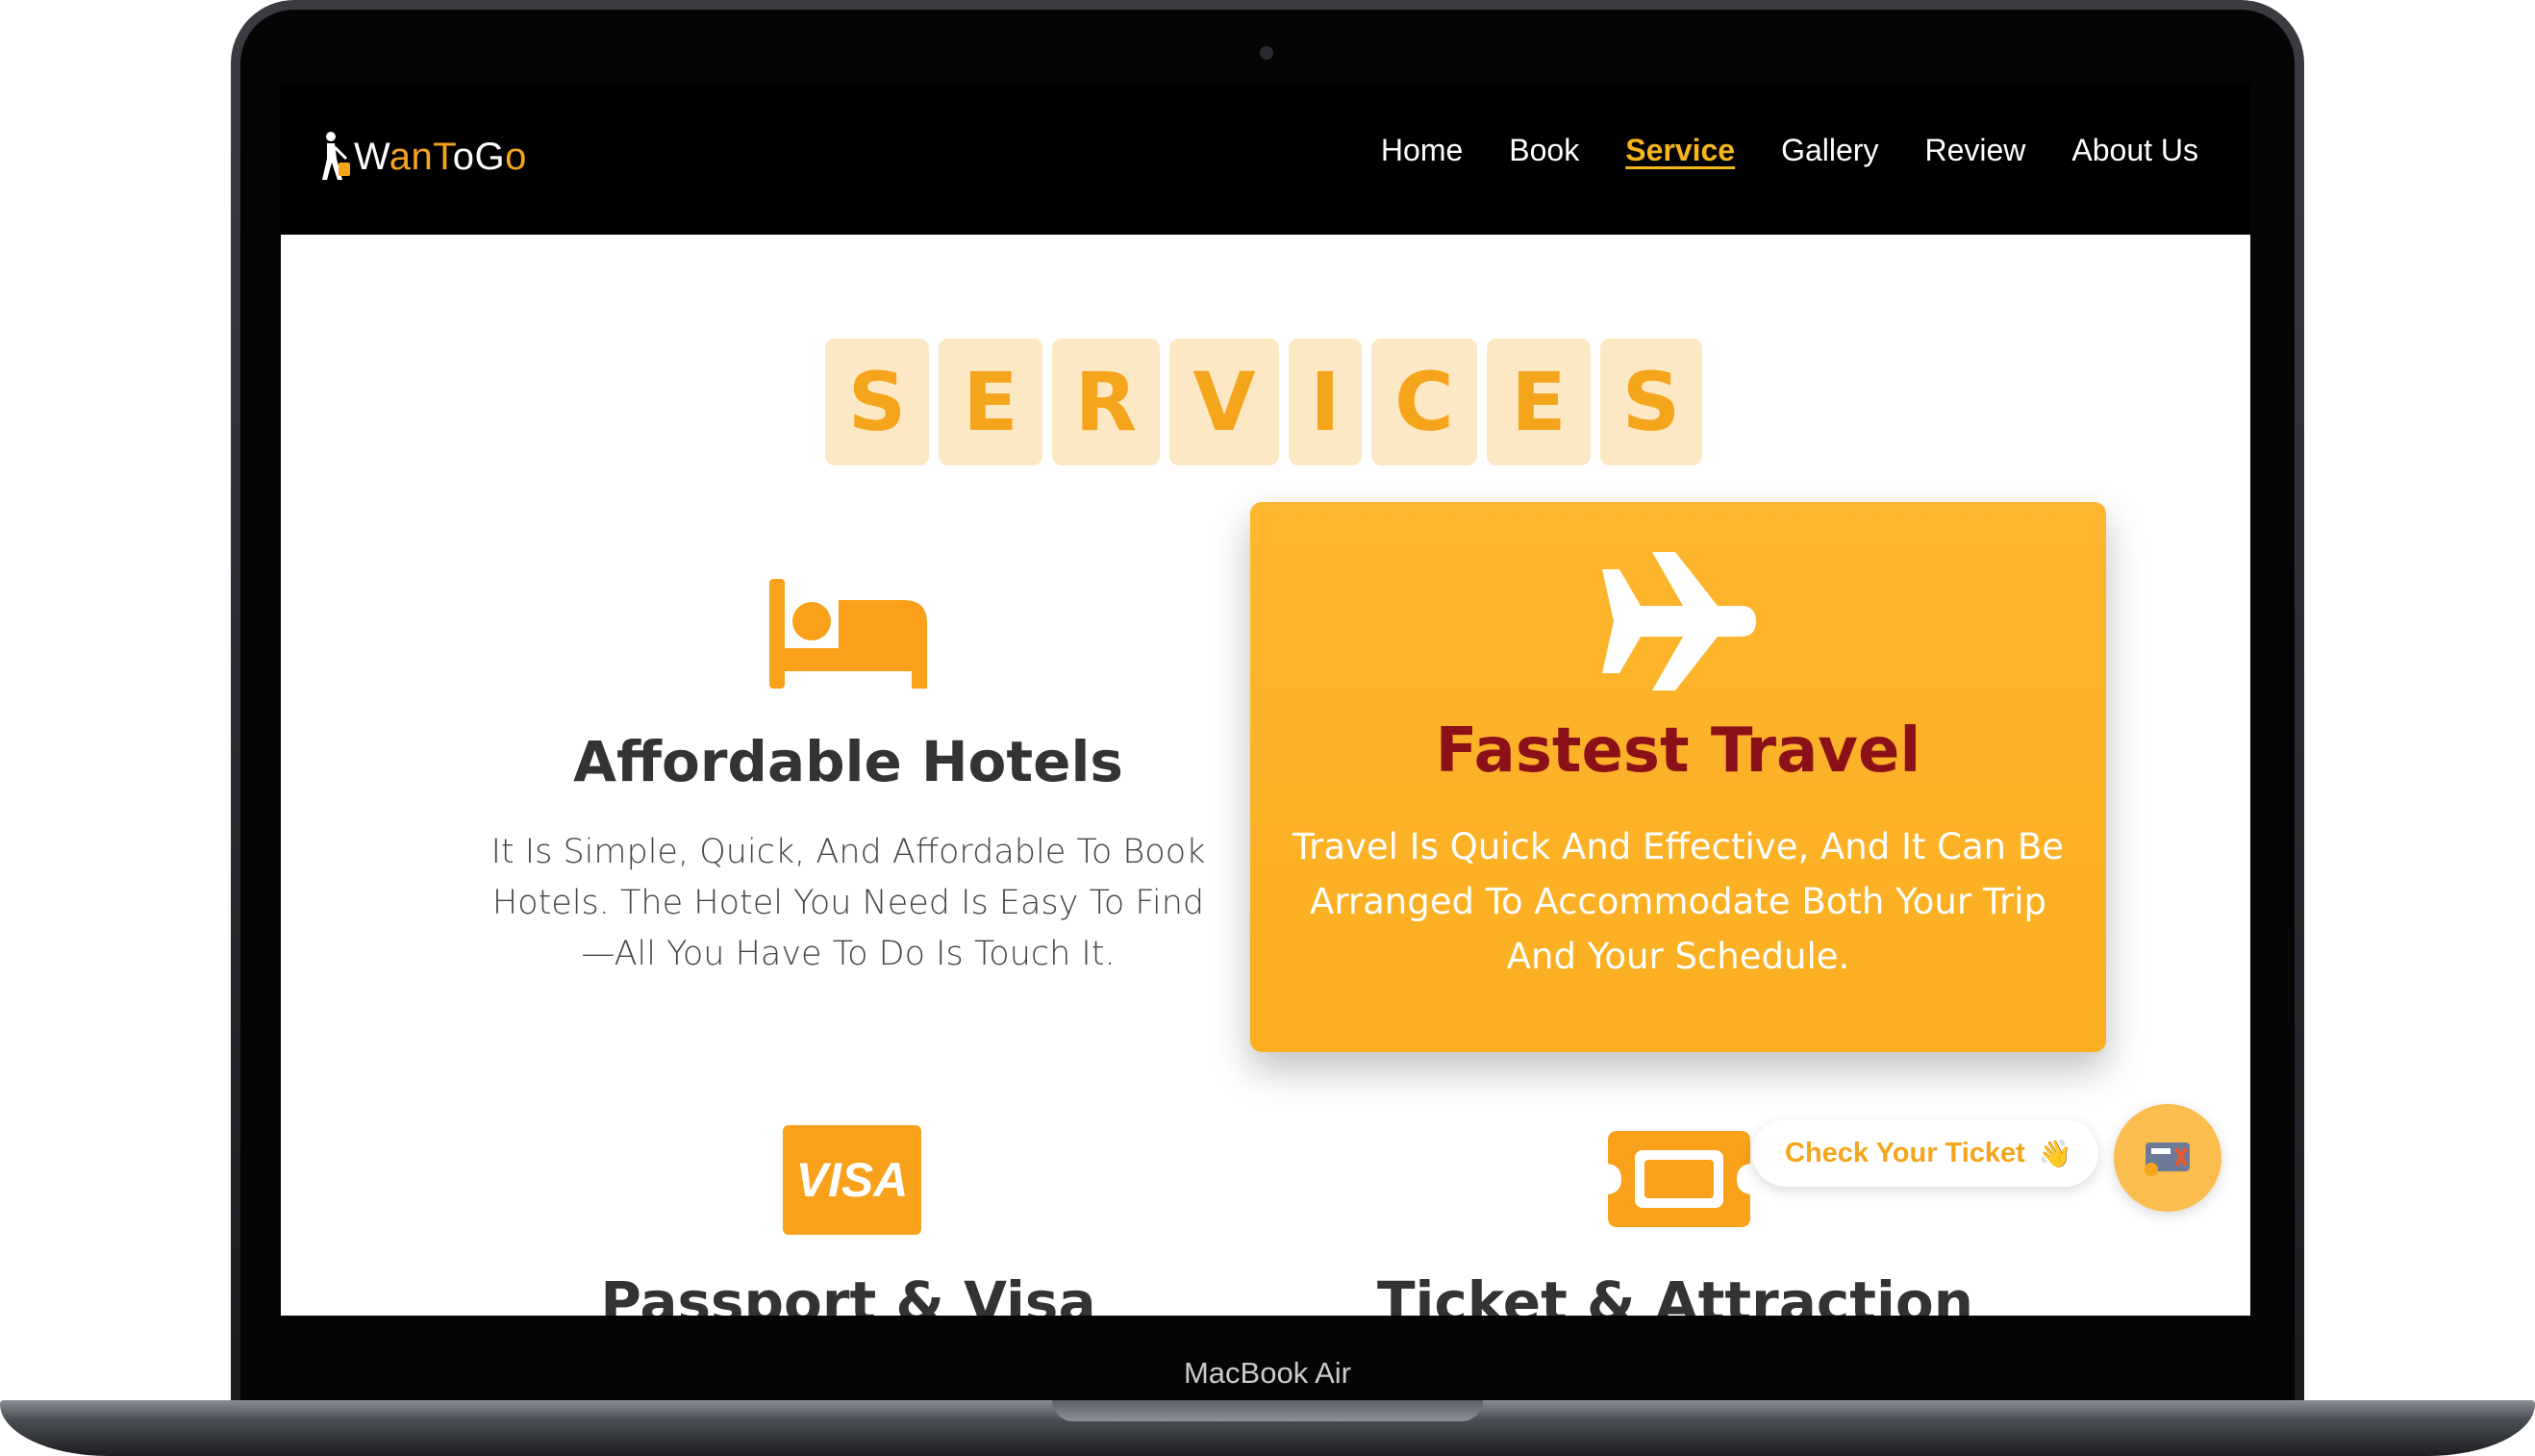  I want to click on check-ticket-pill: Check Your Ticket 👋, so click(1925, 1153).